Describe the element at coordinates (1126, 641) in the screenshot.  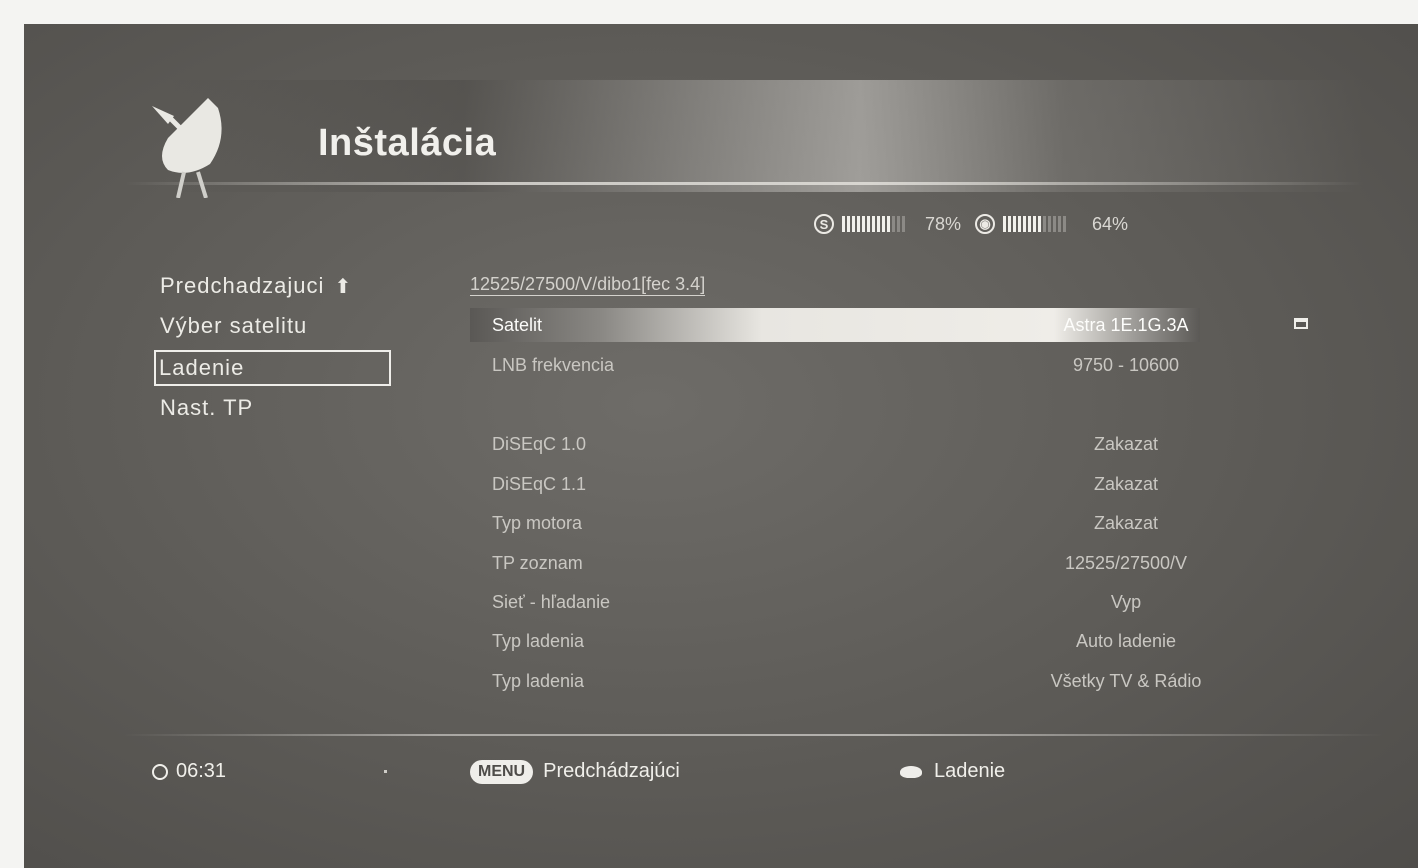
I see `setting-value: Auto ladenie` at that location.